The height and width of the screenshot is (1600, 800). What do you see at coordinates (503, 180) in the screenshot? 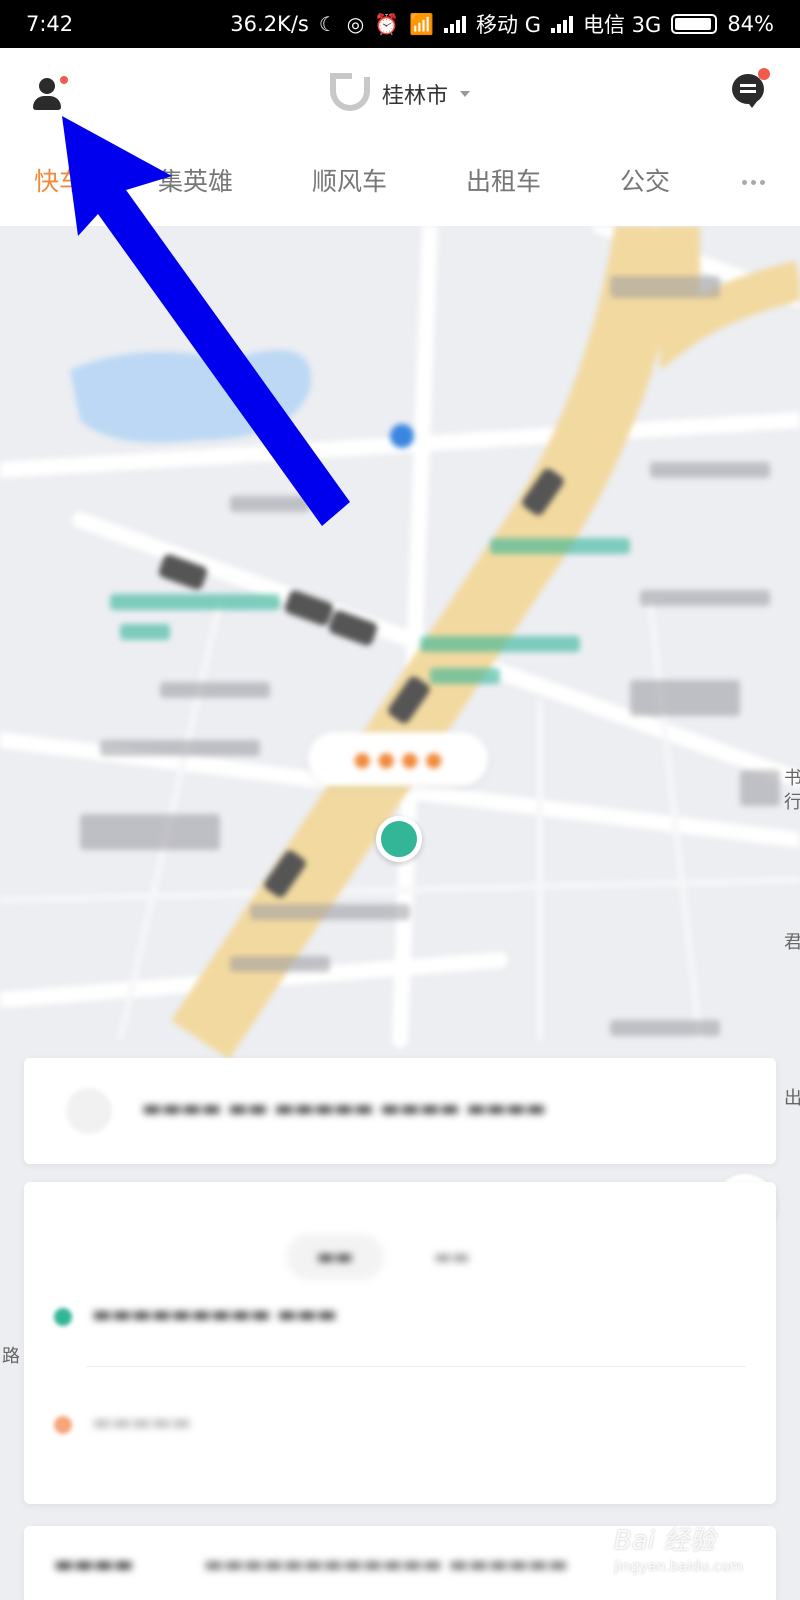
I see `tab-taxi: 出租车` at bounding box center [503, 180].